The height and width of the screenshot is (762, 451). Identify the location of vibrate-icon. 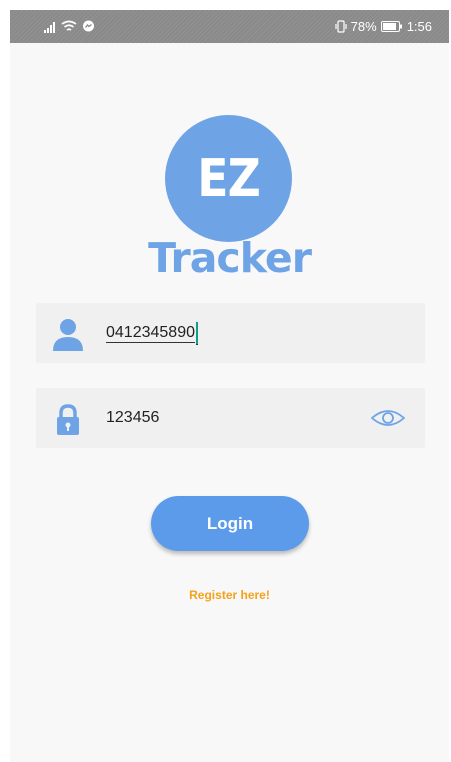
(341, 26).